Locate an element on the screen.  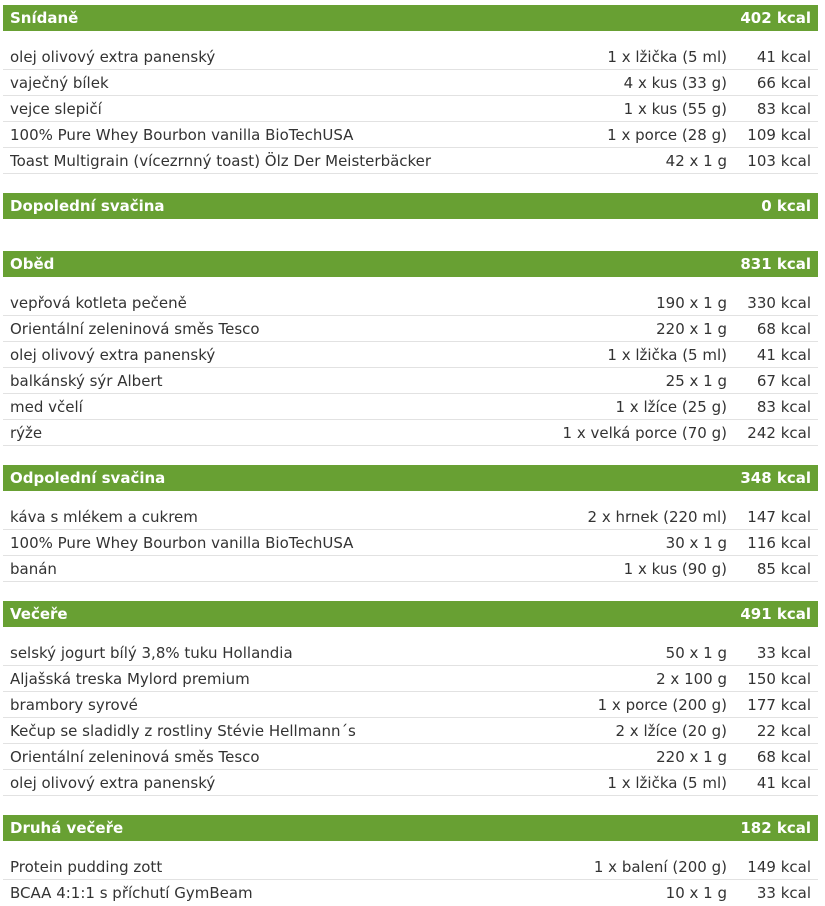
food-kcal: 103 kcal is located at coordinates (779, 160).